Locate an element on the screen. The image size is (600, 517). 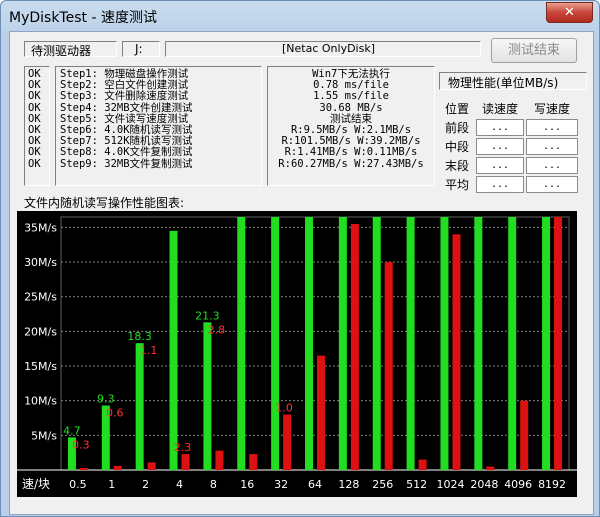
x-tick-label: 256 is located at coordinates (382, 484).